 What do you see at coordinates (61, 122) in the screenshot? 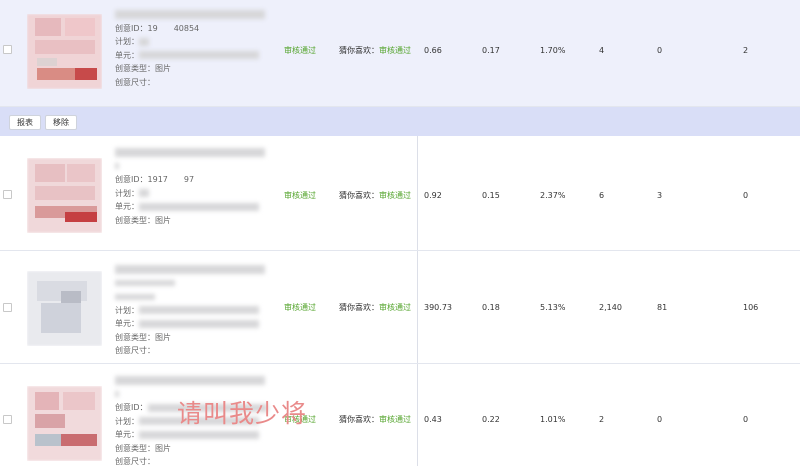
I see `remove-button: 移除` at bounding box center [61, 122].